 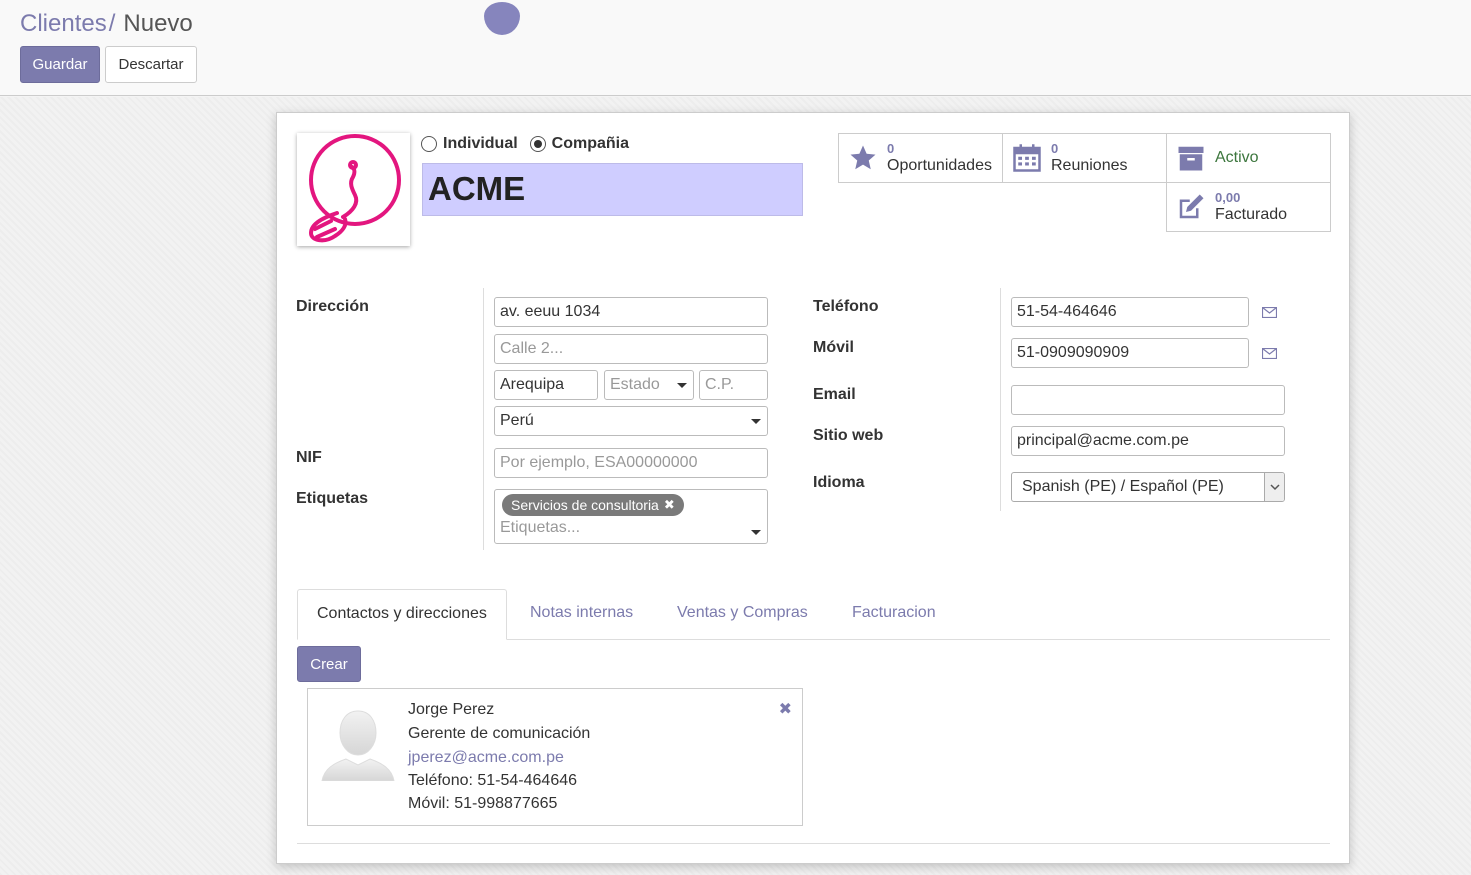 I want to click on language-label: Idioma, so click(x=839, y=482).